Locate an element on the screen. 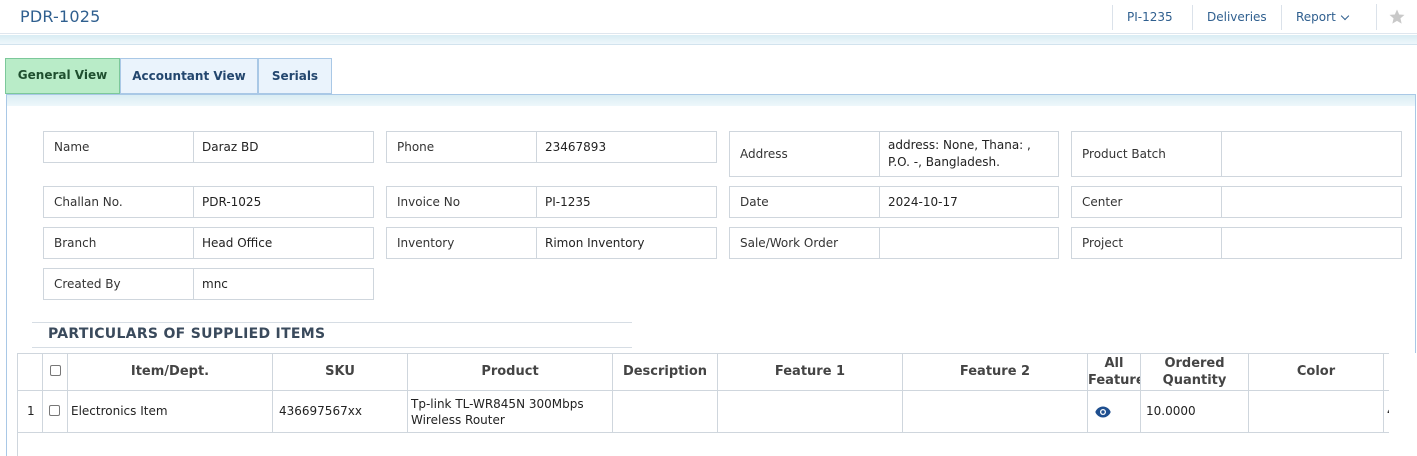  page-title: PDR-1025 is located at coordinates (60, 16).